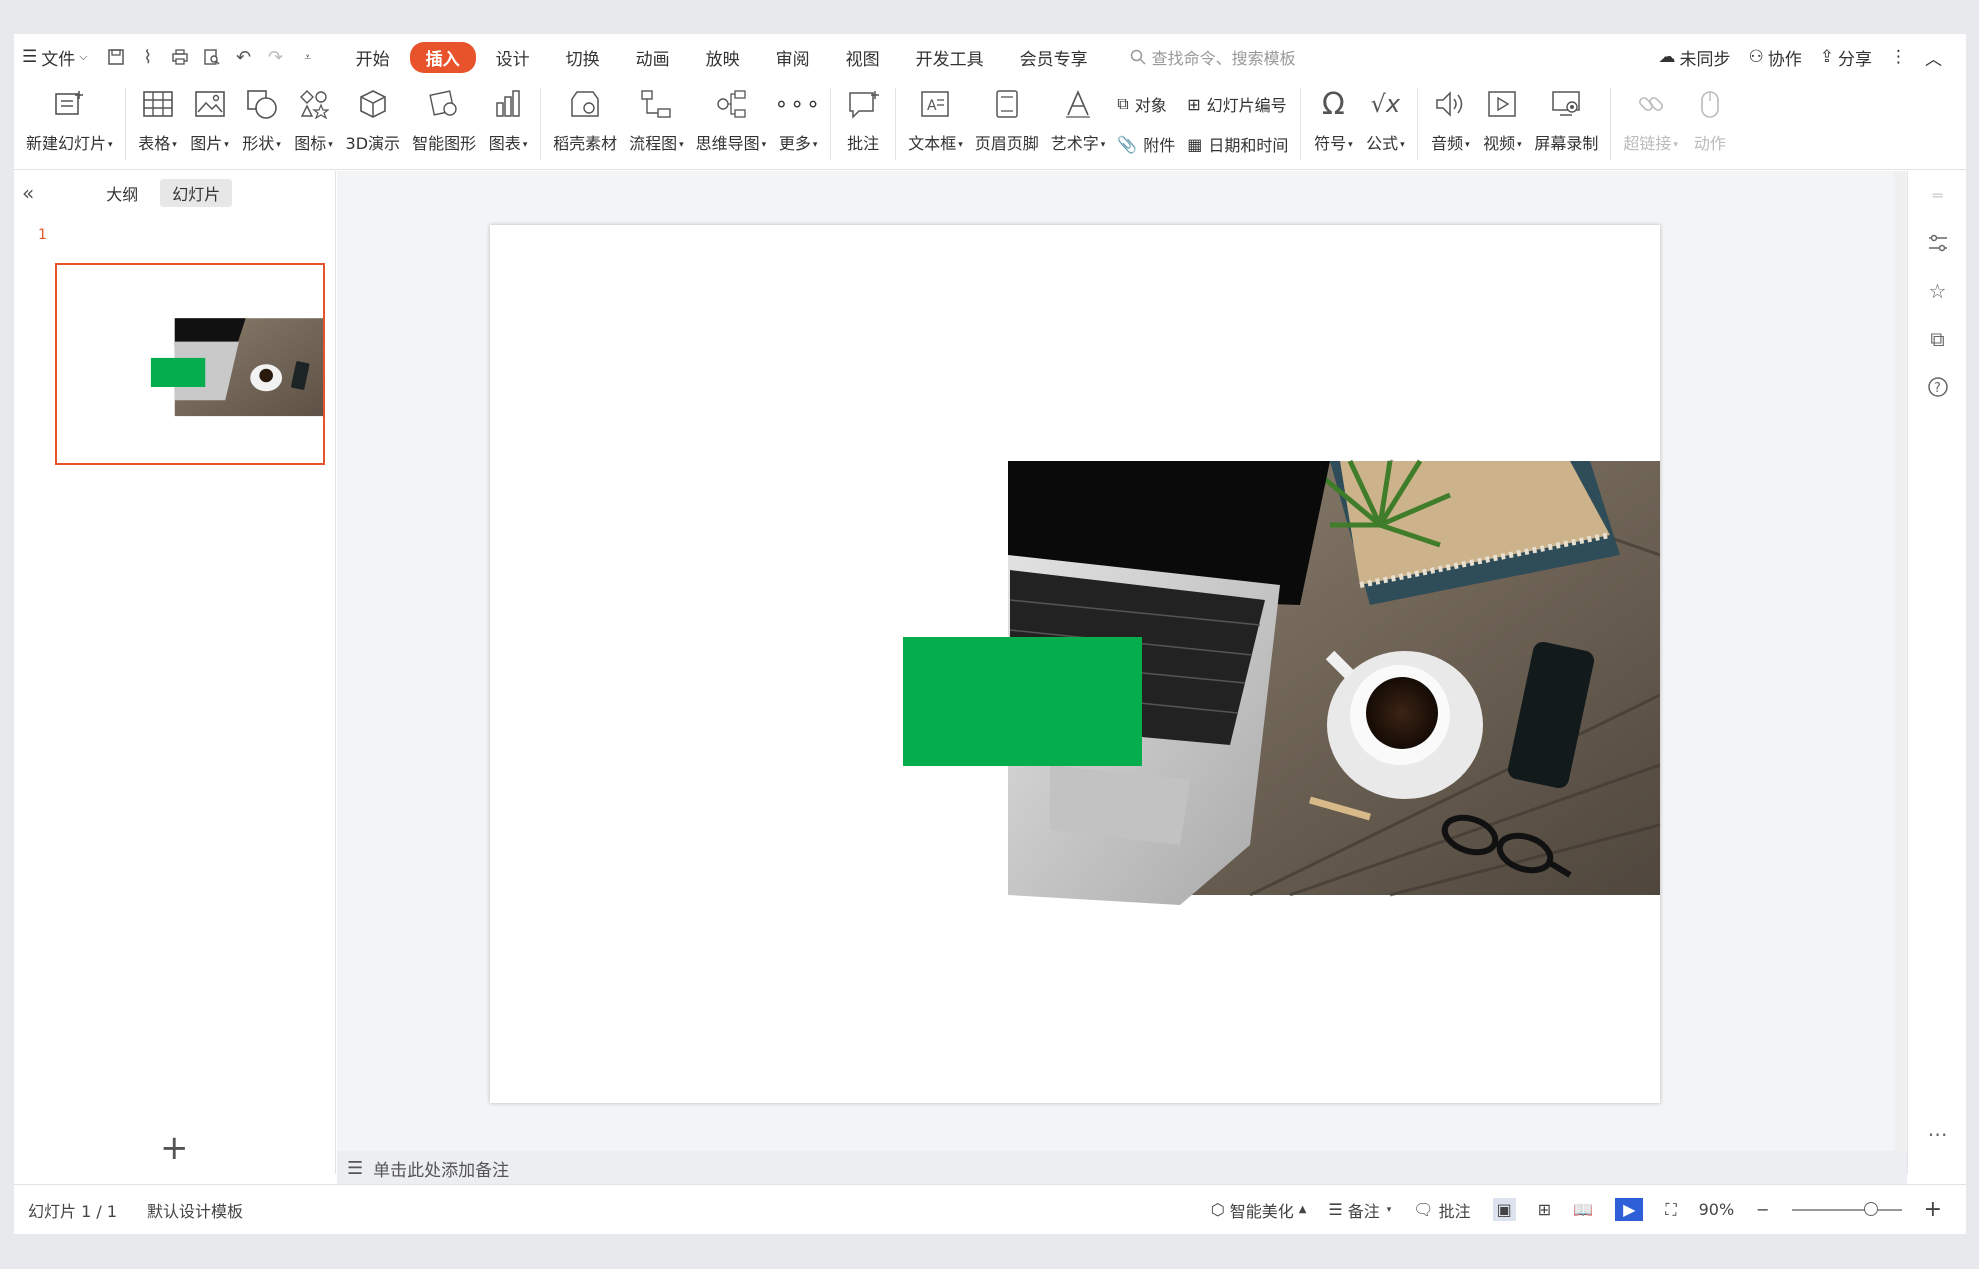  Describe the element at coordinates (148, 57) in the screenshot. I see `format-painter-icon: ⌇` at that location.